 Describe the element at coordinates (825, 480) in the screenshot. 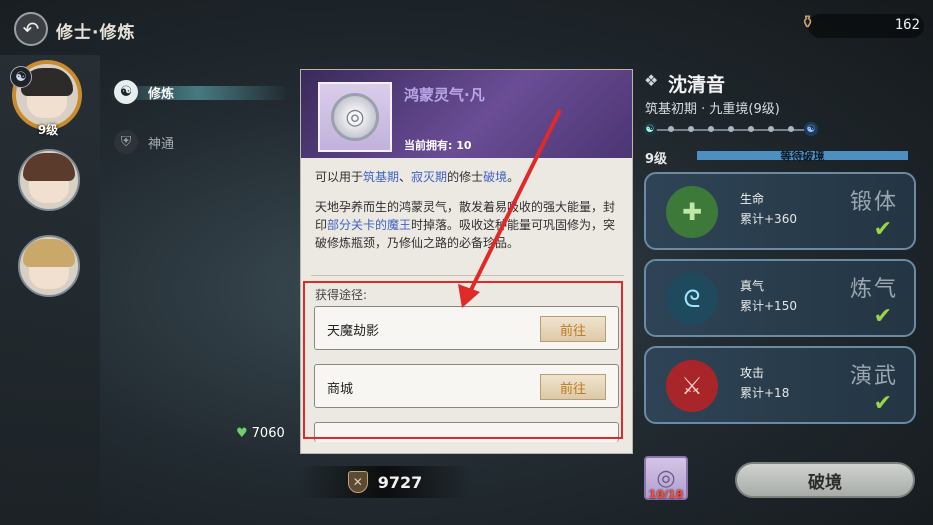

I see `breakthrough-button: 破境` at that location.